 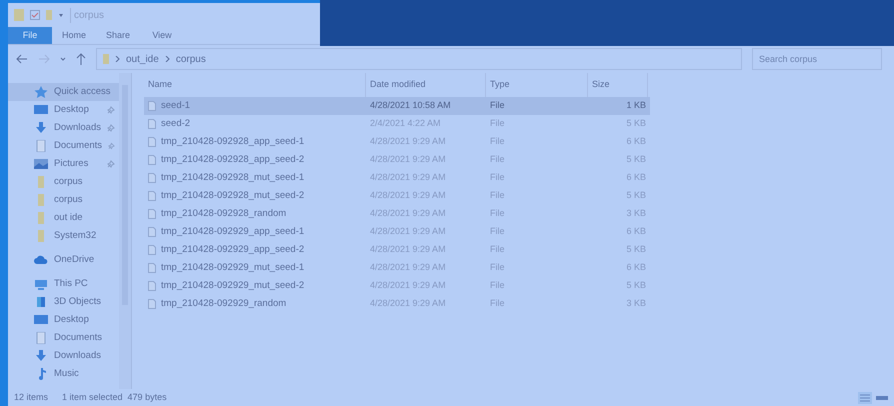 I want to click on dropdown-icon, so click(x=61, y=15).